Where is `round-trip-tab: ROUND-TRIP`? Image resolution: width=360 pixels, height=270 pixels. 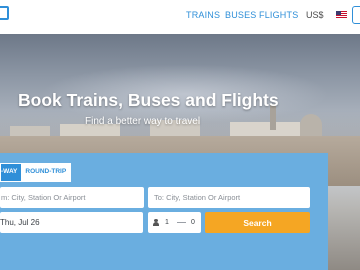 round-trip-tab: ROUND-TRIP is located at coordinates (46, 172).